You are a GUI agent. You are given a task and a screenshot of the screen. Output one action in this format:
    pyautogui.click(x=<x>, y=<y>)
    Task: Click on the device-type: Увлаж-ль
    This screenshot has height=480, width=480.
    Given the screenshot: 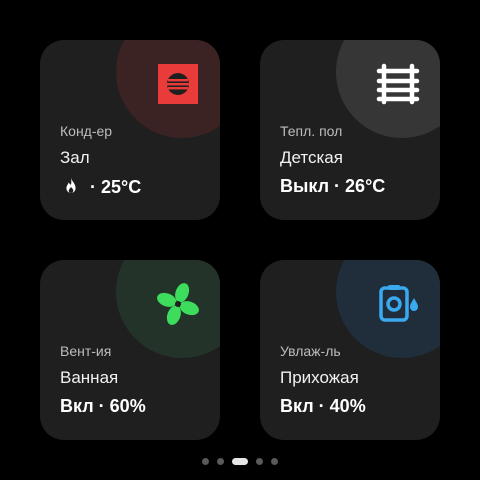 What is the action you would take?
    pyautogui.click(x=310, y=351)
    